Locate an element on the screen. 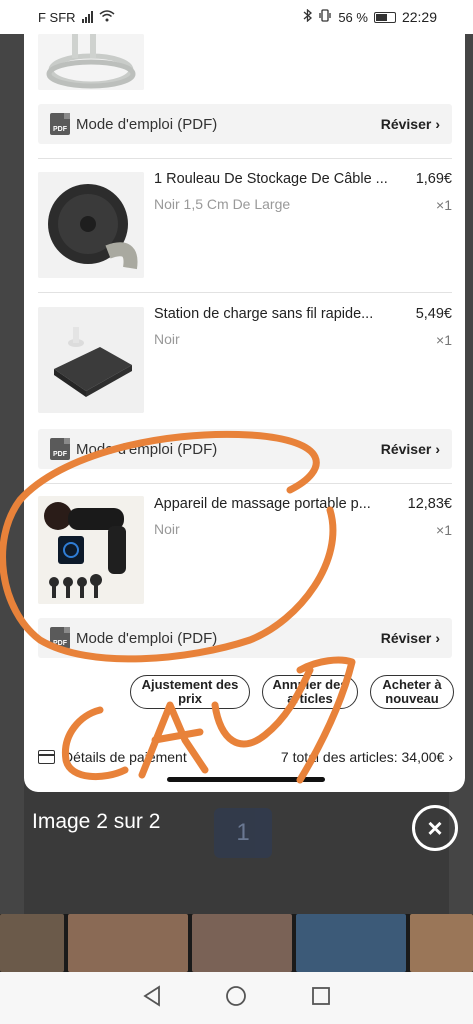  home-button is located at coordinates (236, 998).